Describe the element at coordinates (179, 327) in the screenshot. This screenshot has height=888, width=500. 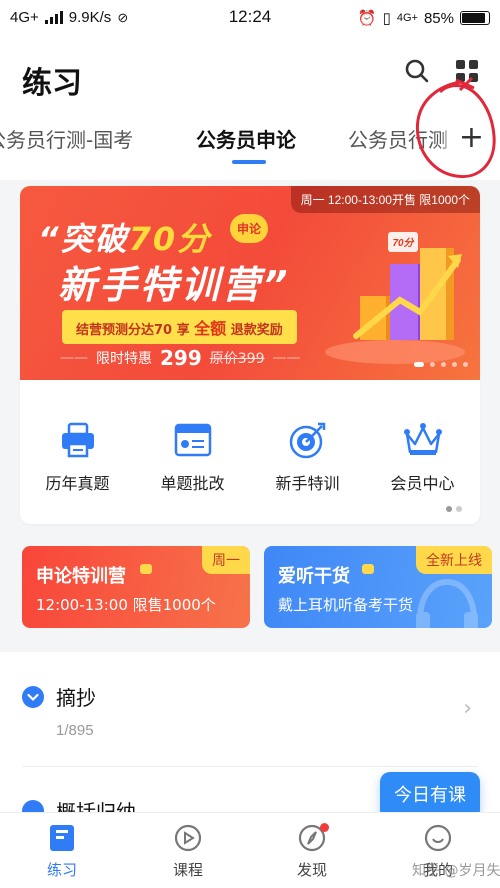
I see `refund-pill: 结营预测分达70 享 全额 退款奖励` at that location.